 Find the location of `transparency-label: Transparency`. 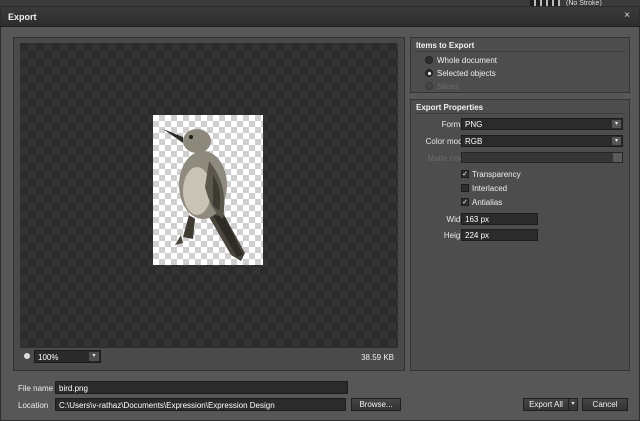

transparency-label: Transparency is located at coordinates (496, 174).